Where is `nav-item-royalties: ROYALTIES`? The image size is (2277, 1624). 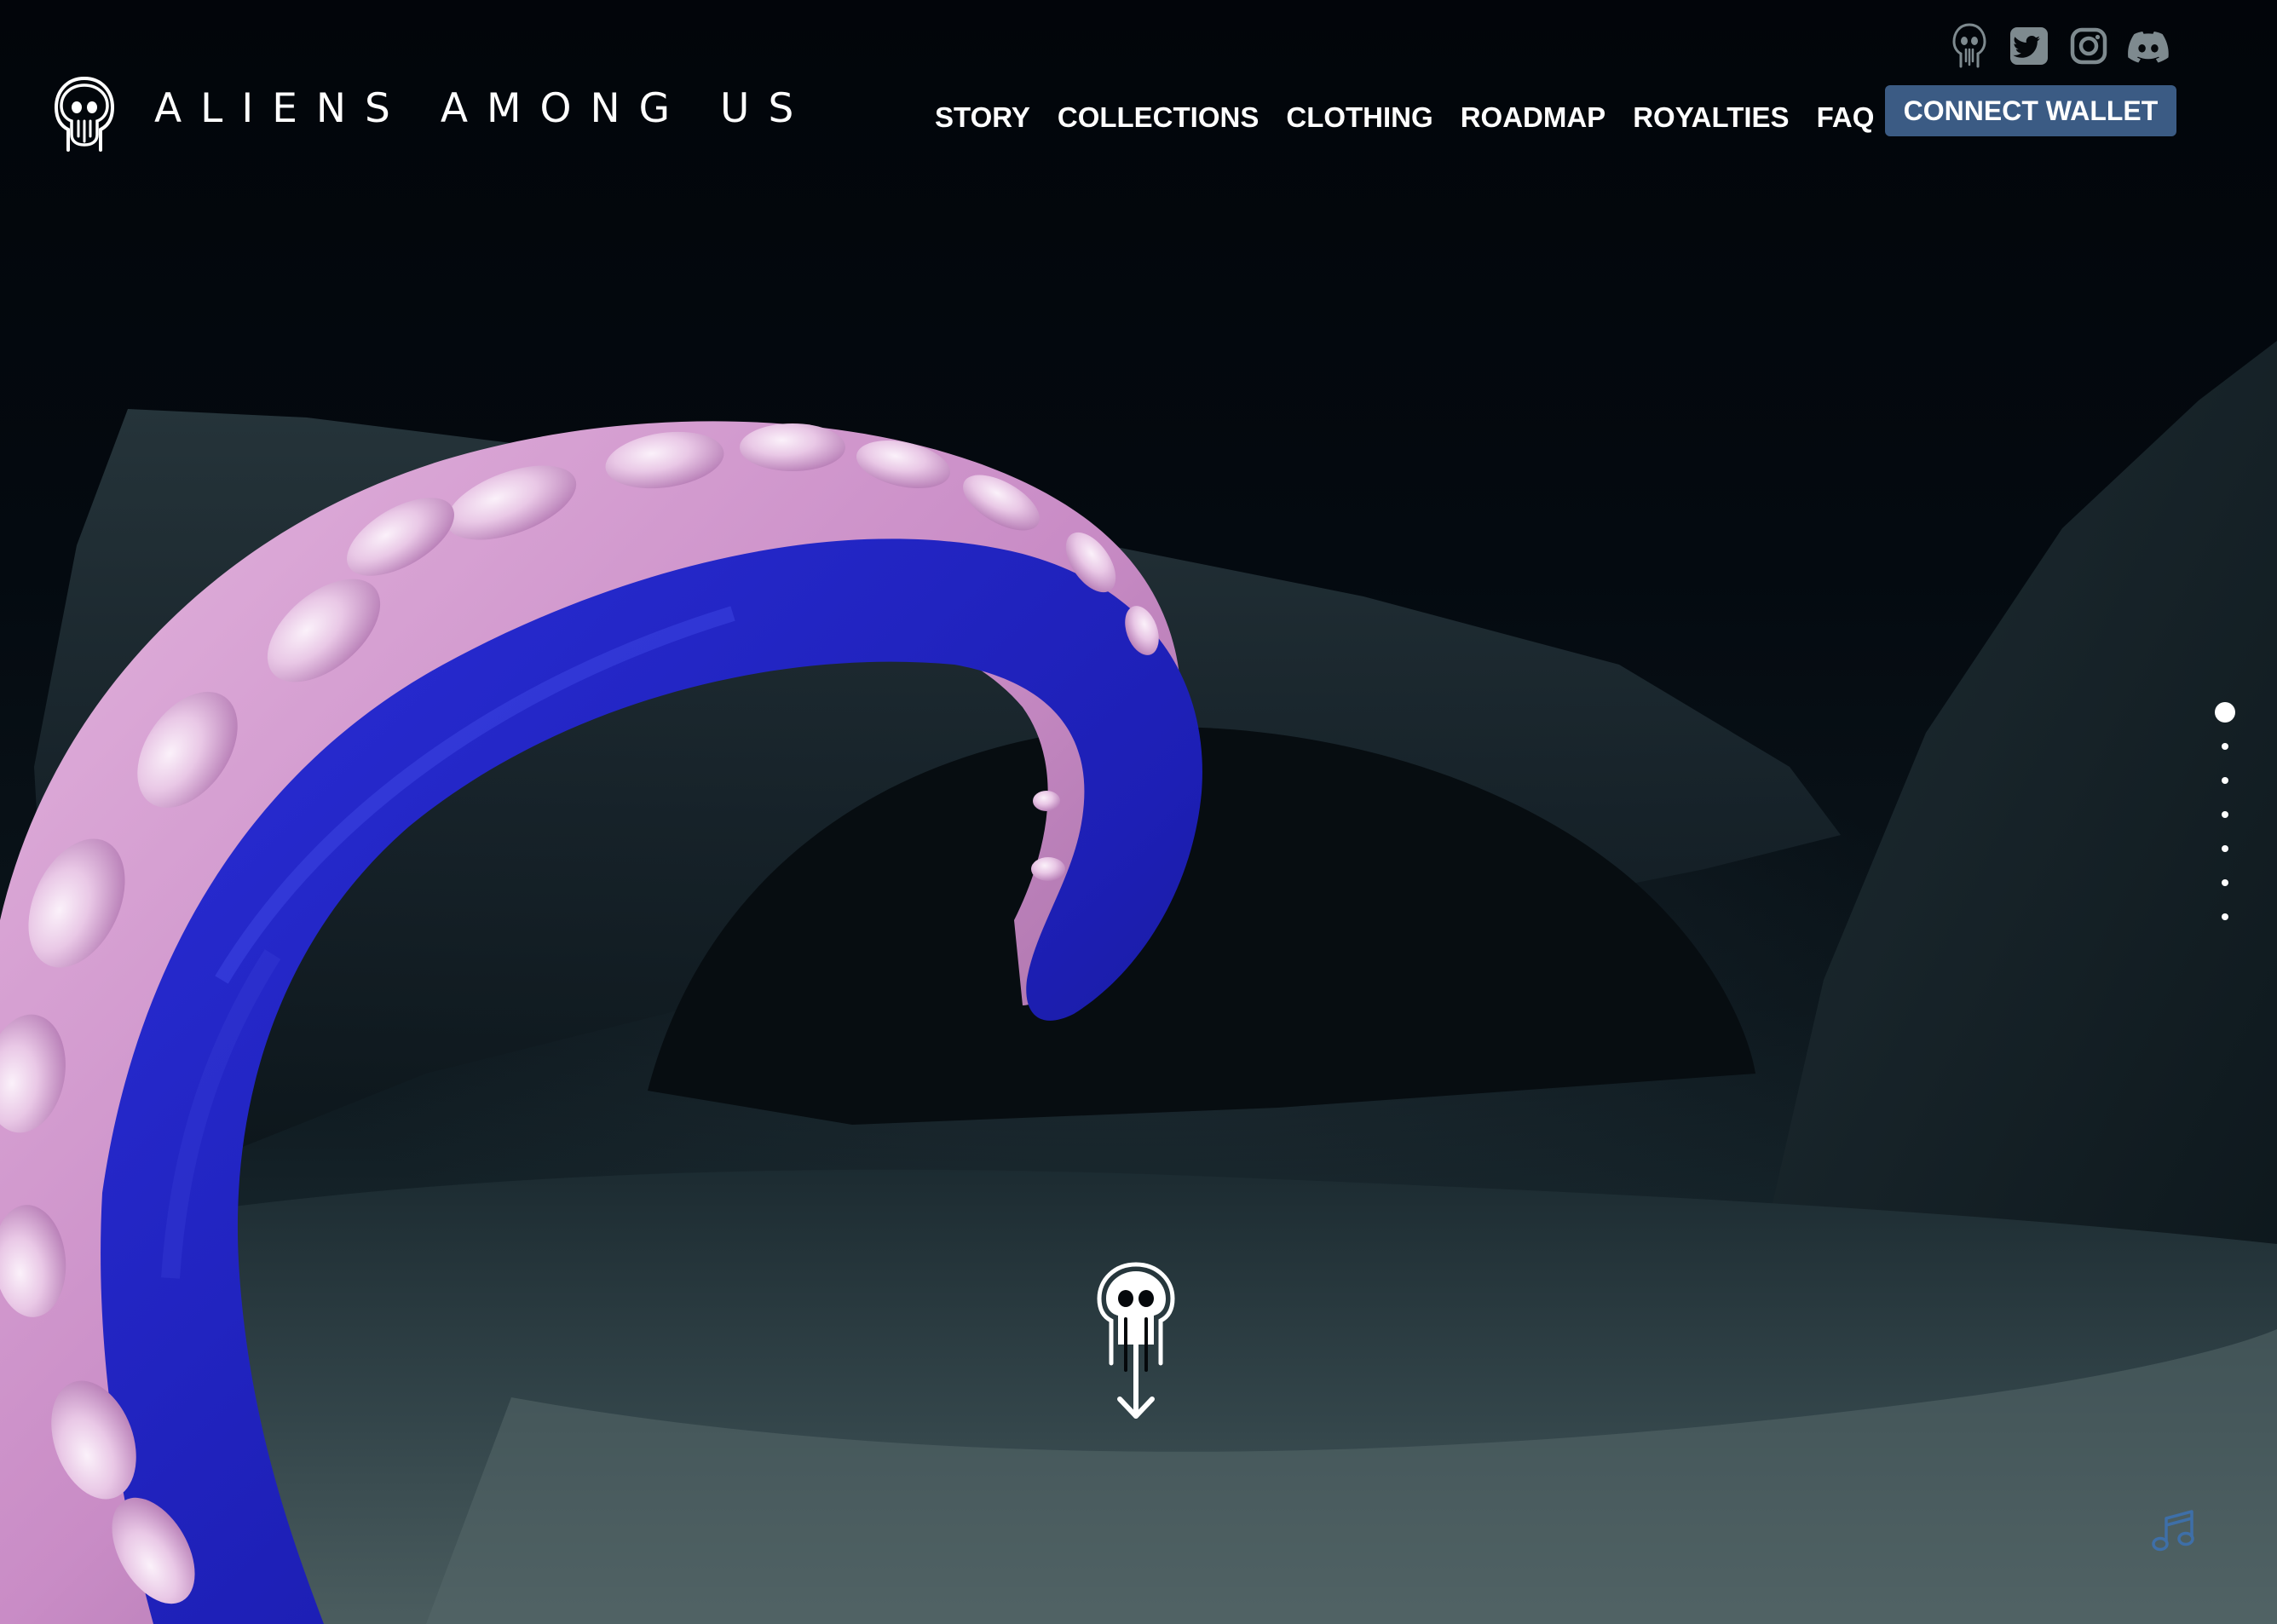 nav-item-royalties: ROYALTIES is located at coordinates (1711, 117).